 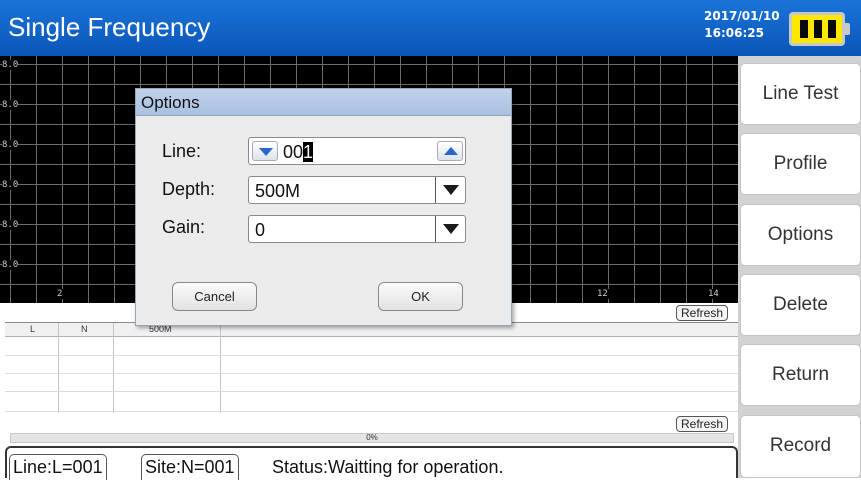 What do you see at coordinates (214, 296) in the screenshot?
I see `cancel-button: Cancel` at bounding box center [214, 296].